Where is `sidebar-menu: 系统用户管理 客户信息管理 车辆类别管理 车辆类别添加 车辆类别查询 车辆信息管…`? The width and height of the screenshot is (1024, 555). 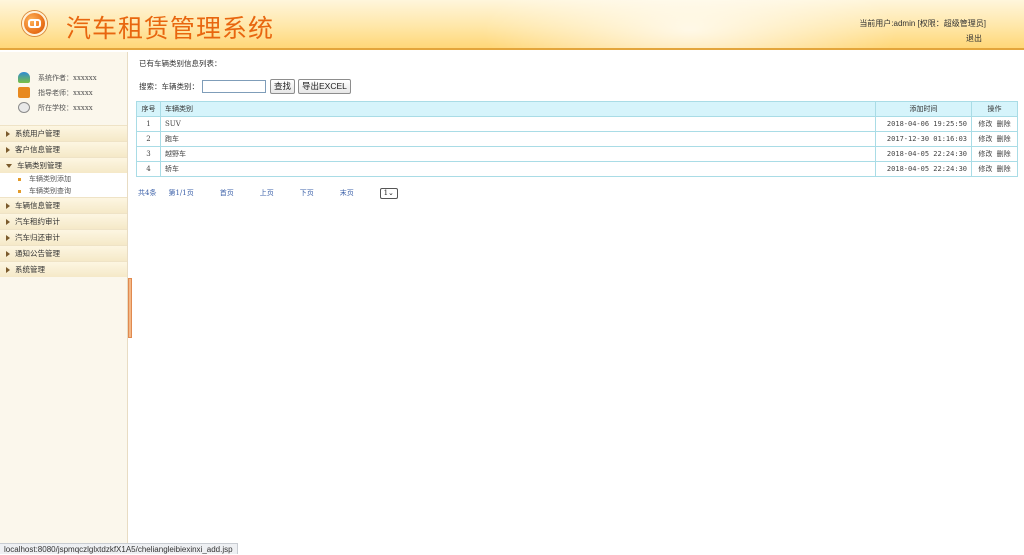 sidebar-menu: 系统用户管理 客户信息管理 车辆类别管理 车辆类别添加 车辆类别查询 车辆信息管… is located at coordinates (63, 201).